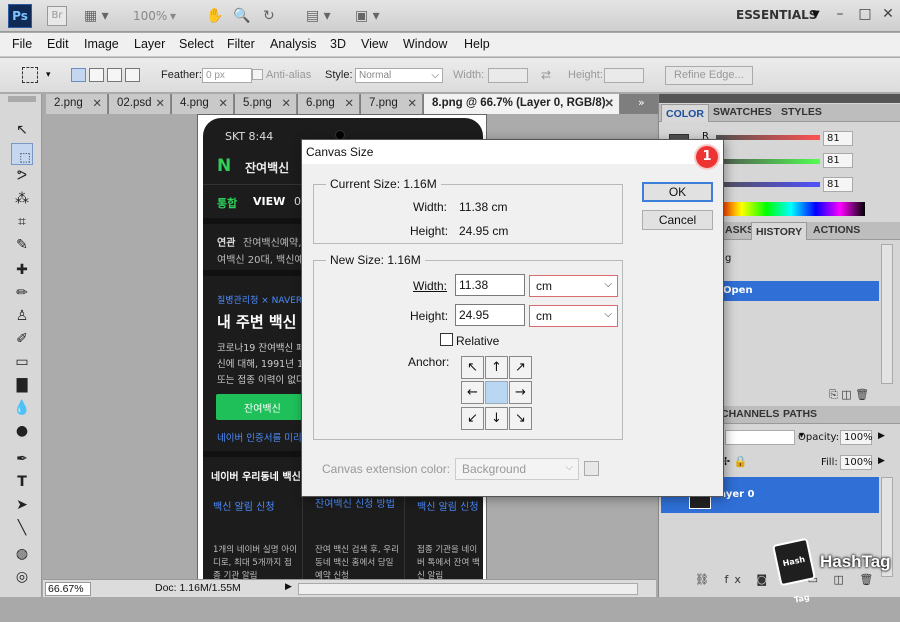 This screenshot has height=622, width=900. What do you see at coordinates (22, 505) in the screenshot?
I see `path-selection-icon: ➤` at bounding box center [22, 505].